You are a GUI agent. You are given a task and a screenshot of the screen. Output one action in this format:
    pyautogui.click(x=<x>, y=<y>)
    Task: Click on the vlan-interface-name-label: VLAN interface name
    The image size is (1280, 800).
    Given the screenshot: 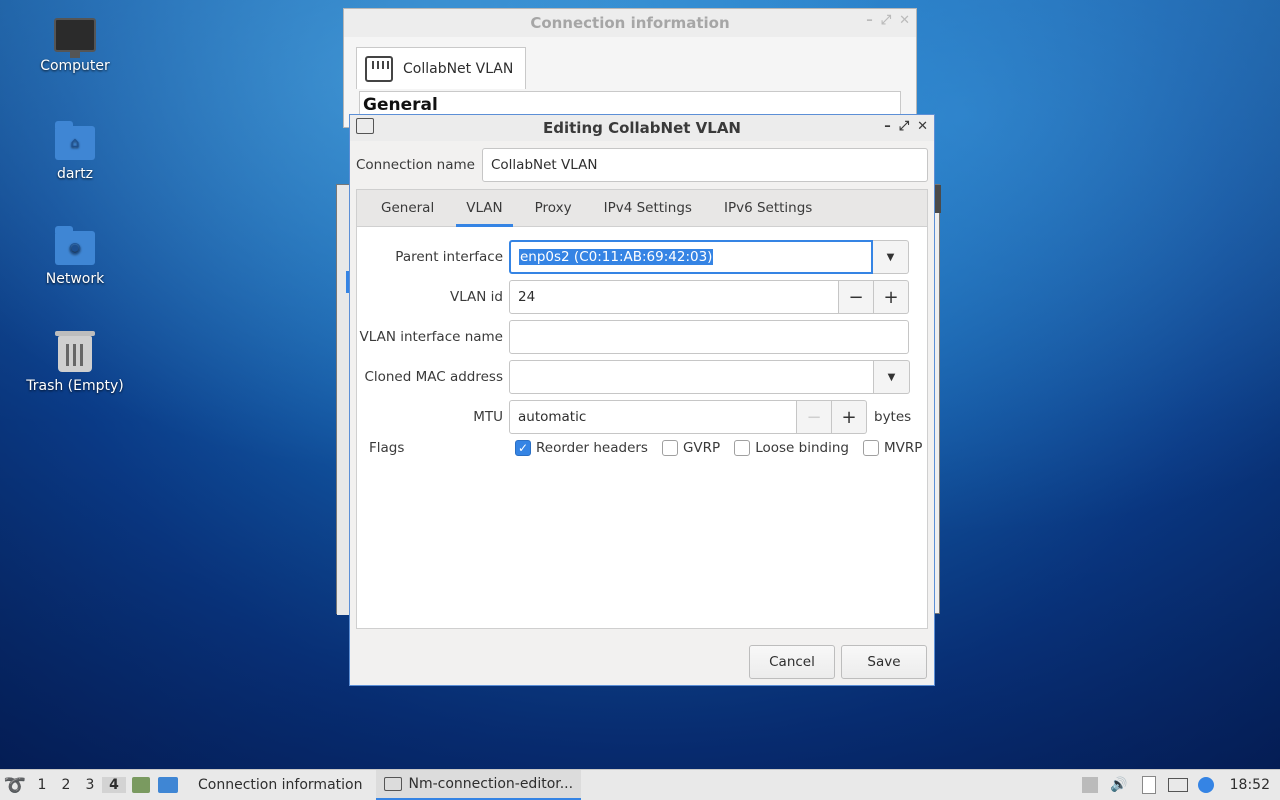 What is the action you would take?
    pyautogui.click(x=431, y=337)
    